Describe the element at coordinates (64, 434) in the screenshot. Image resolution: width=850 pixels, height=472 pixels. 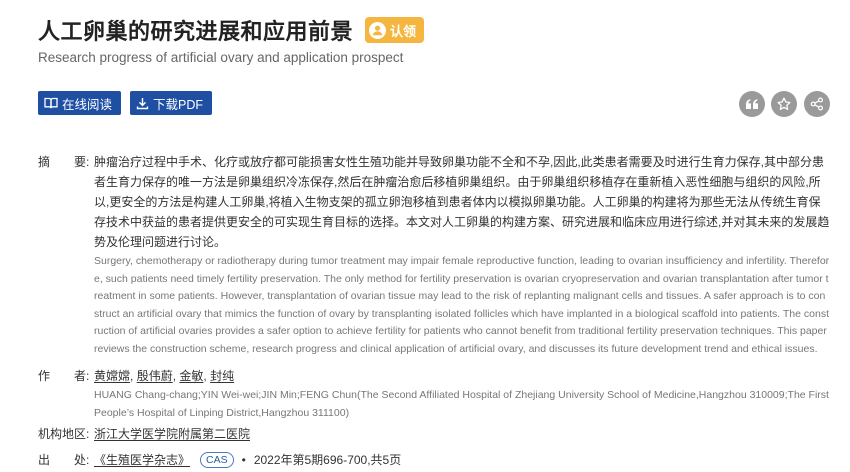
I see `institution-label: 机构地区:` at that location.